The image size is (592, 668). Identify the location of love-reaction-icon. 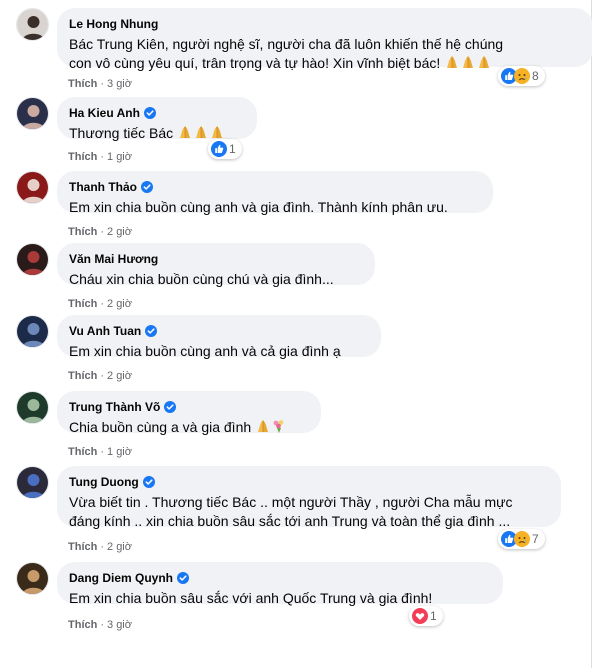
(420, 616).